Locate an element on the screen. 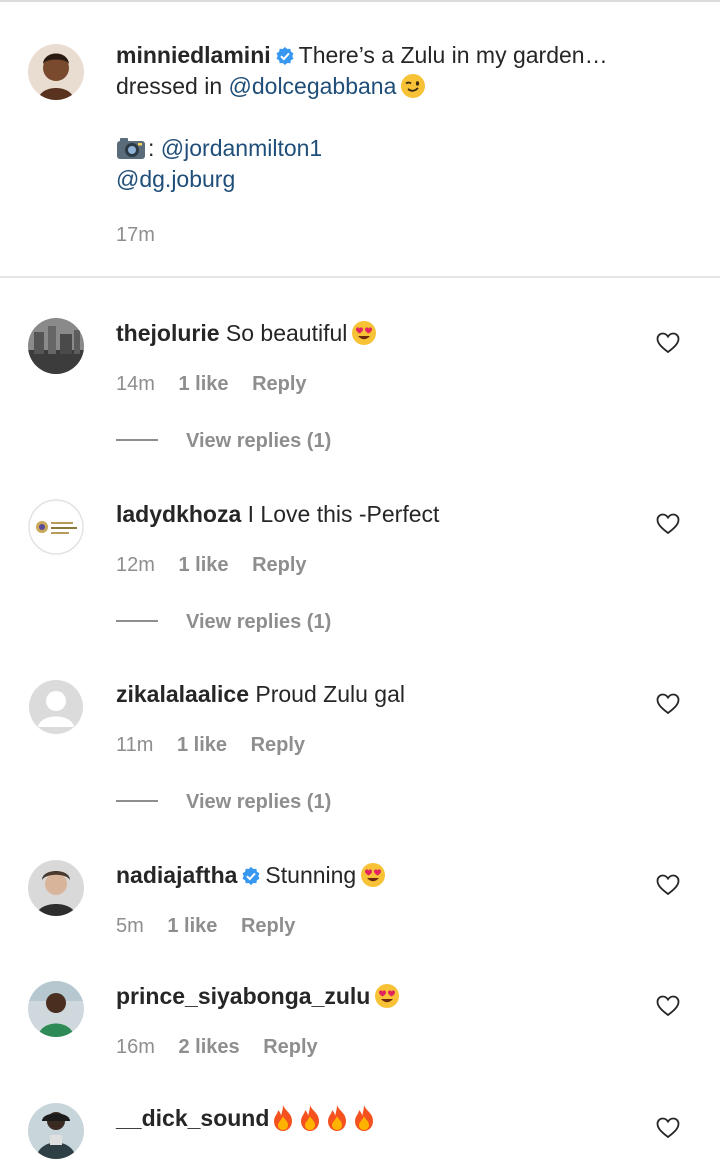 Image resolution: width=720 pixels, height=1160 pixels. comment-likes: 2 likes is located at coordinates (208, 1047).